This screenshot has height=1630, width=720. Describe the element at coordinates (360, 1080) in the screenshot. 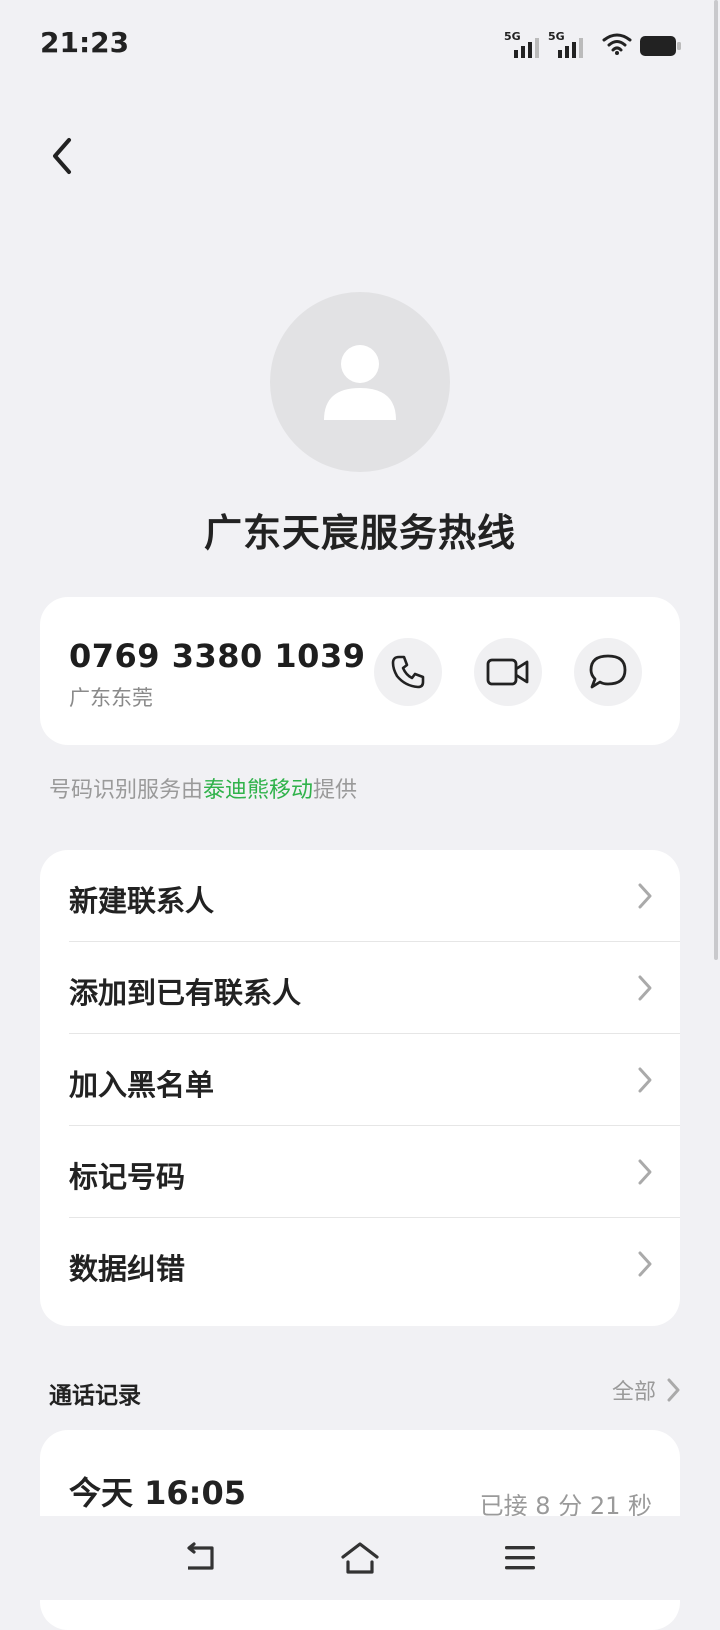

I see `block-number-item: 加入黑名单` at that location.